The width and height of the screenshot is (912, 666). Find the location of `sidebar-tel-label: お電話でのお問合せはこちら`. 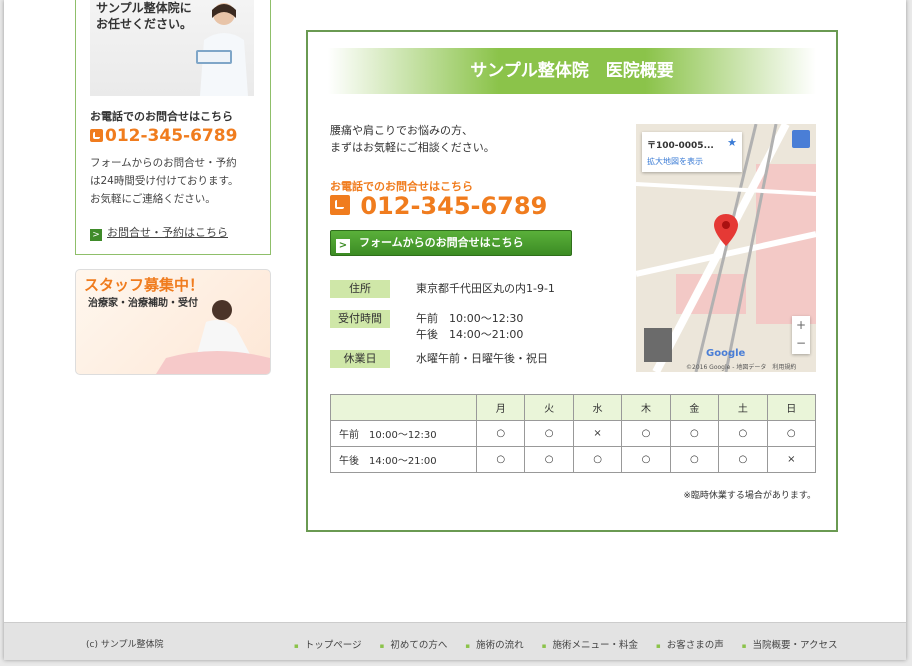

sidebar-tel-label: お電話でのお問合せはこちら is located at coordinates (161, 116).